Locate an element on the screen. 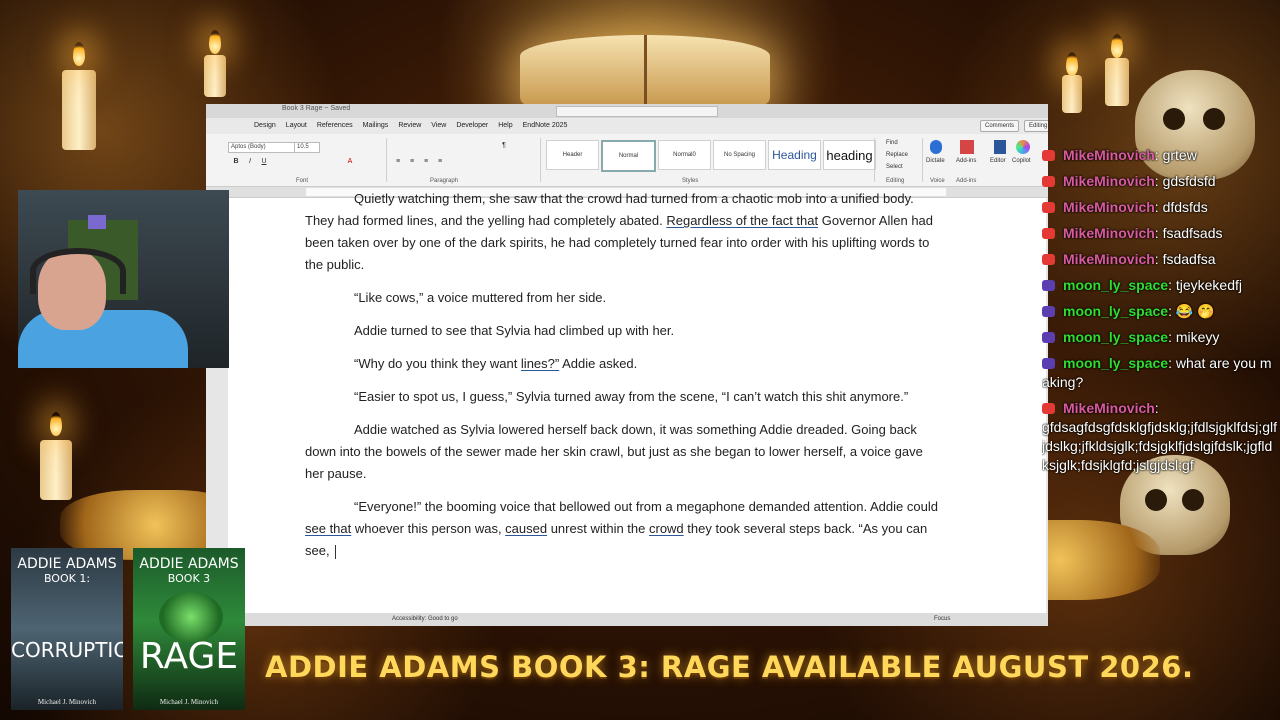 The width and height of the screenshot is (1280, 720). chat-message: MikeMinovich: dfdsfds is located at coordinates (1160, 207).